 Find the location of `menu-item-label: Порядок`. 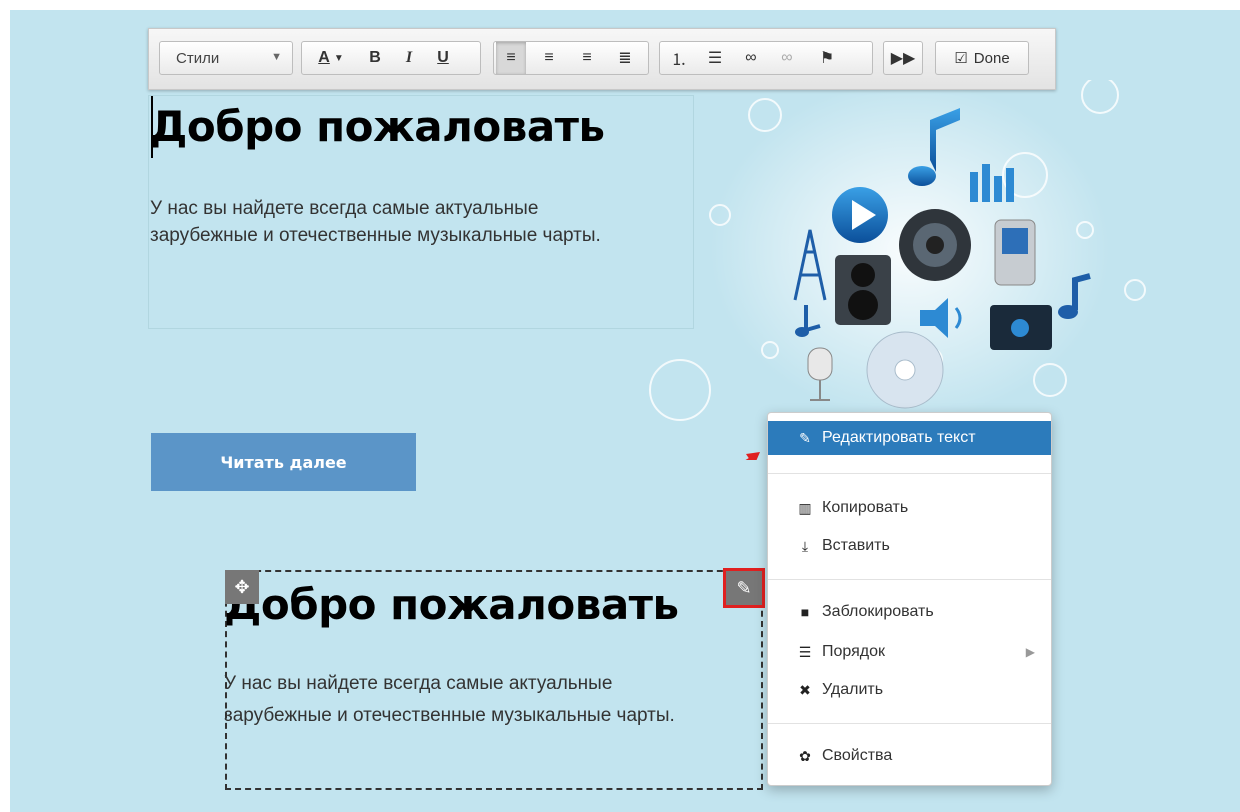

menu-item-label: Порядок is located at coordinates (854, 651).